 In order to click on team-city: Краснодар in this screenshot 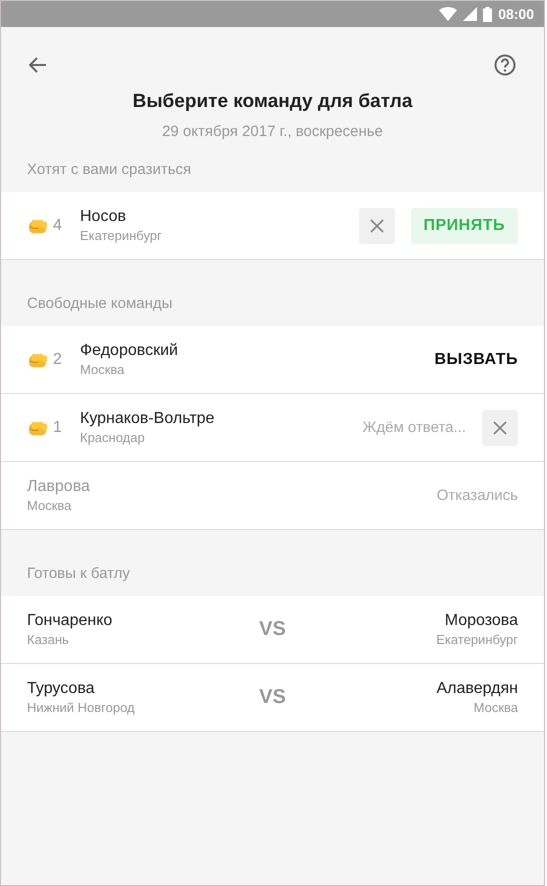, I will do `click(113, 437)`.